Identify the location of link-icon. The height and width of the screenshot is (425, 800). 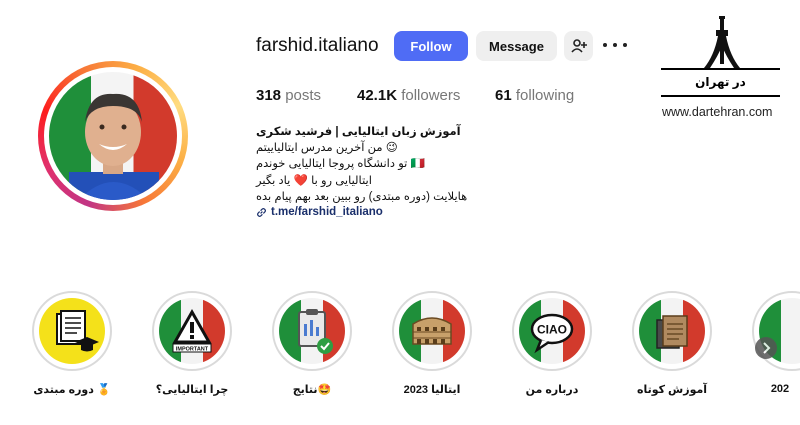
(261, 212).